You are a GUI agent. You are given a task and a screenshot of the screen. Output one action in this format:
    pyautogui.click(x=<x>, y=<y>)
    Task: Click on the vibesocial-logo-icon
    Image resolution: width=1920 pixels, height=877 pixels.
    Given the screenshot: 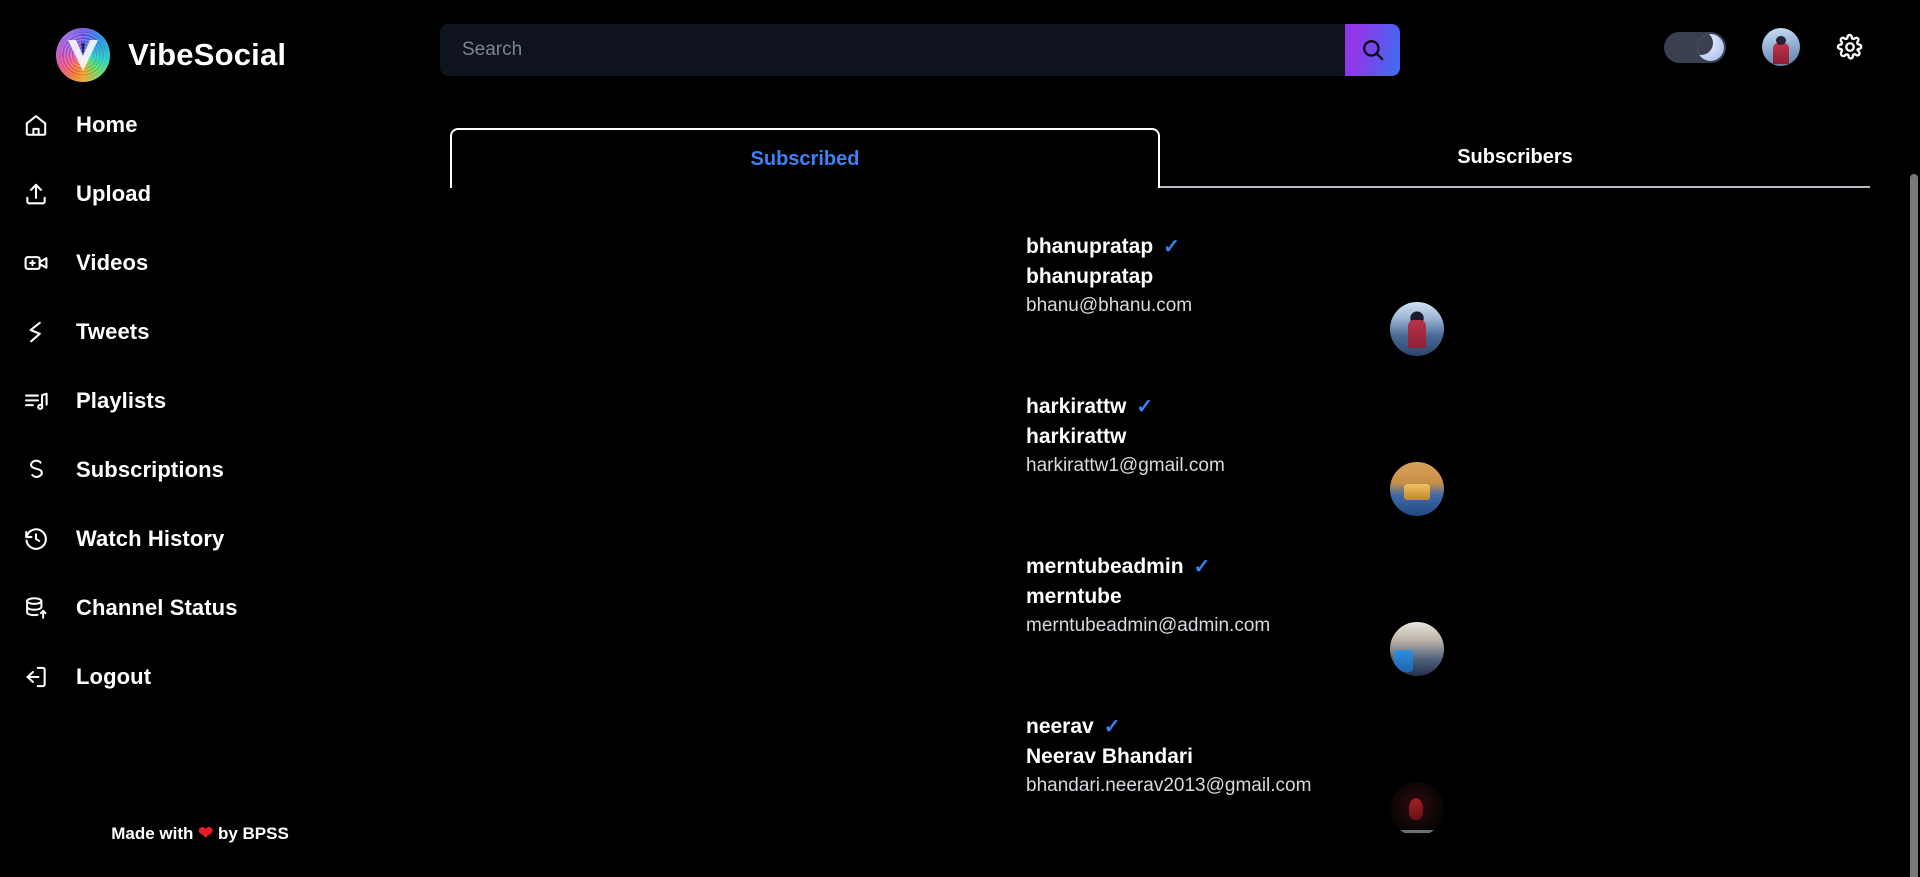 What is the action you would take?
    pyautogui.click(x=83, y=55)
    